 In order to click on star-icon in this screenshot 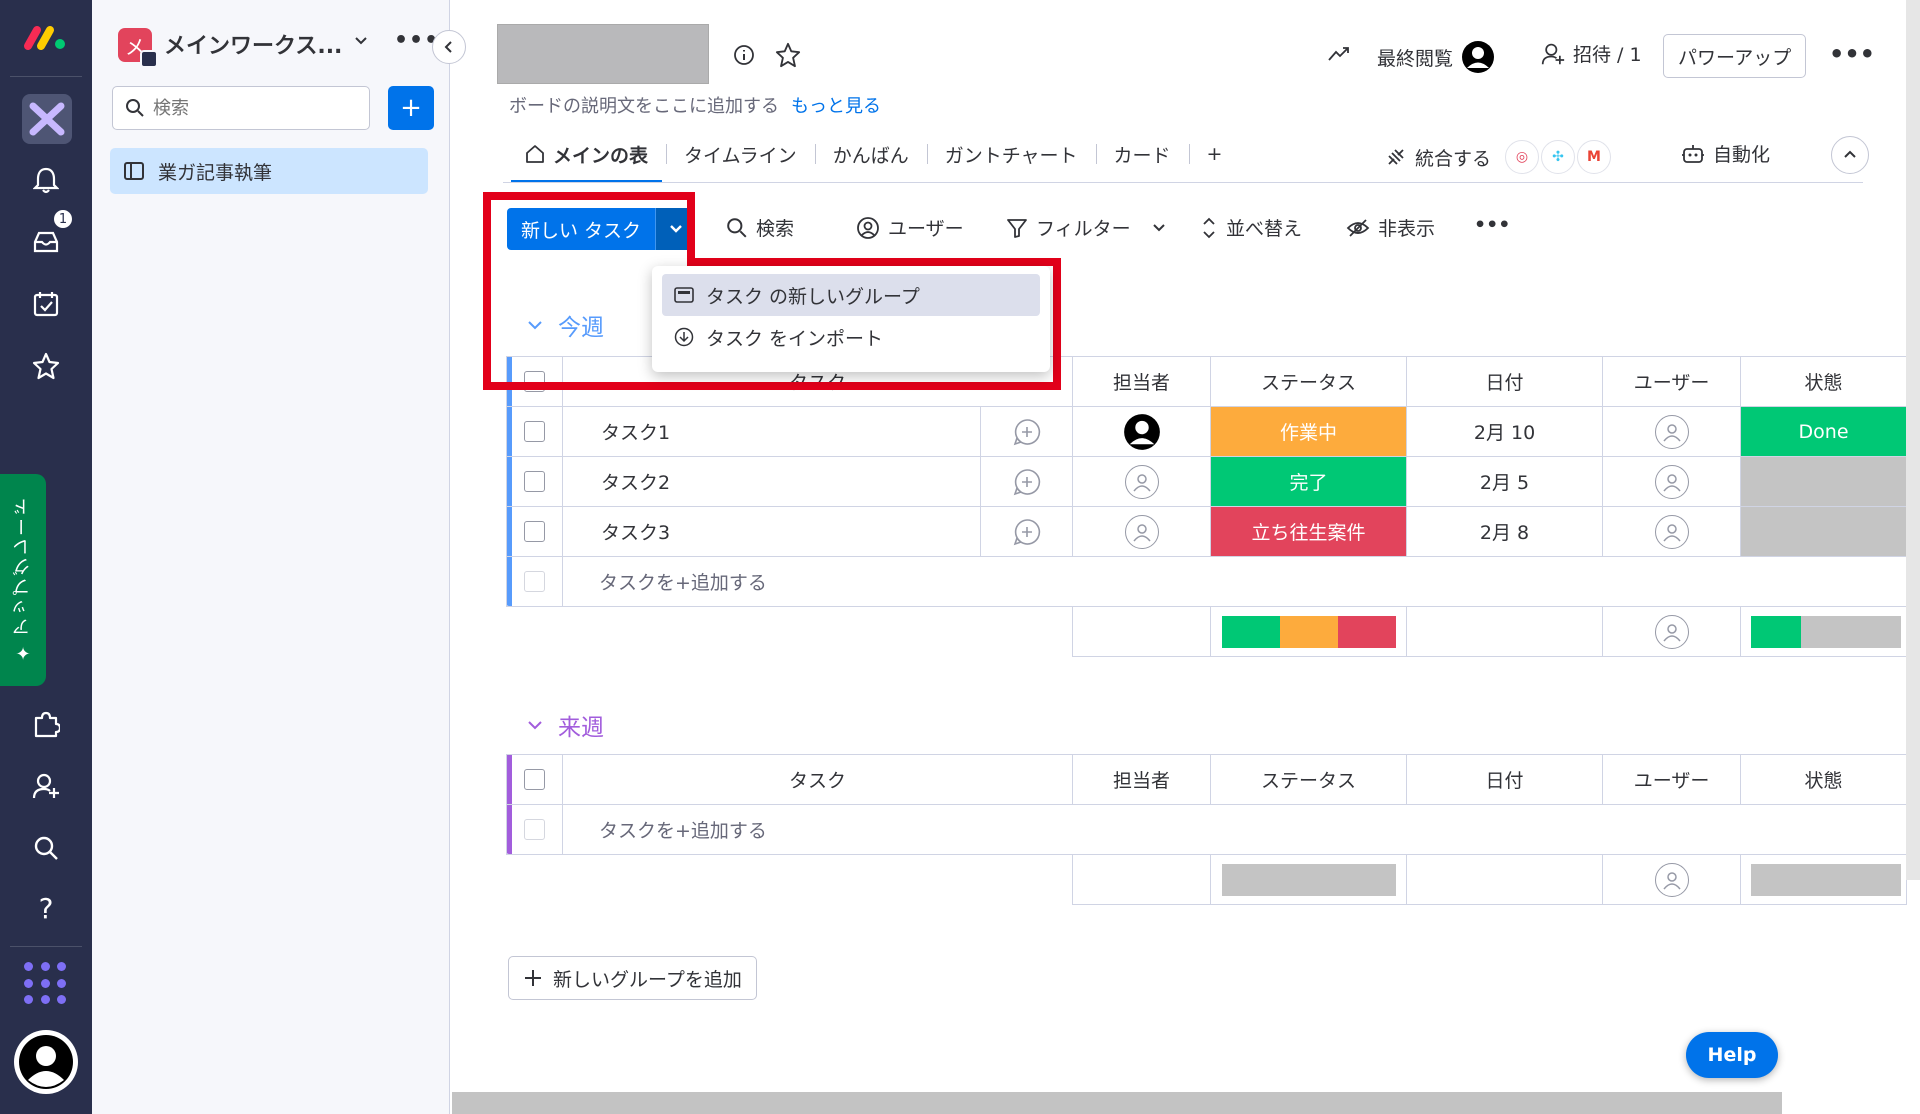, I will do `click(788, 55)`.